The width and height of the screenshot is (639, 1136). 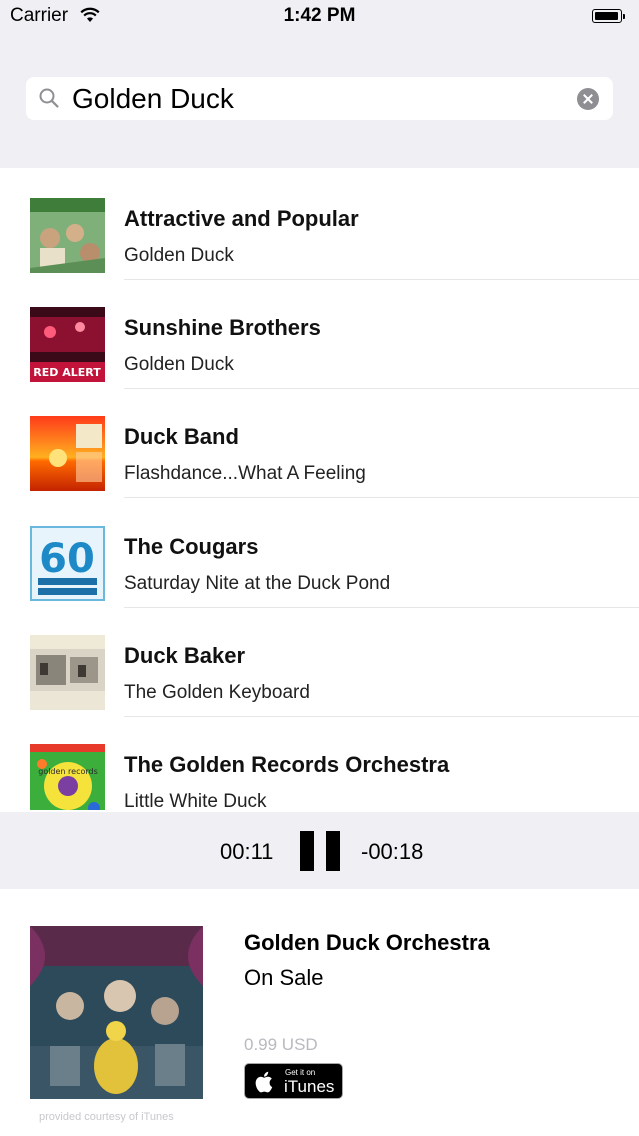 I want to click on clock: 1:42 PM, so click(x=319, y=15).